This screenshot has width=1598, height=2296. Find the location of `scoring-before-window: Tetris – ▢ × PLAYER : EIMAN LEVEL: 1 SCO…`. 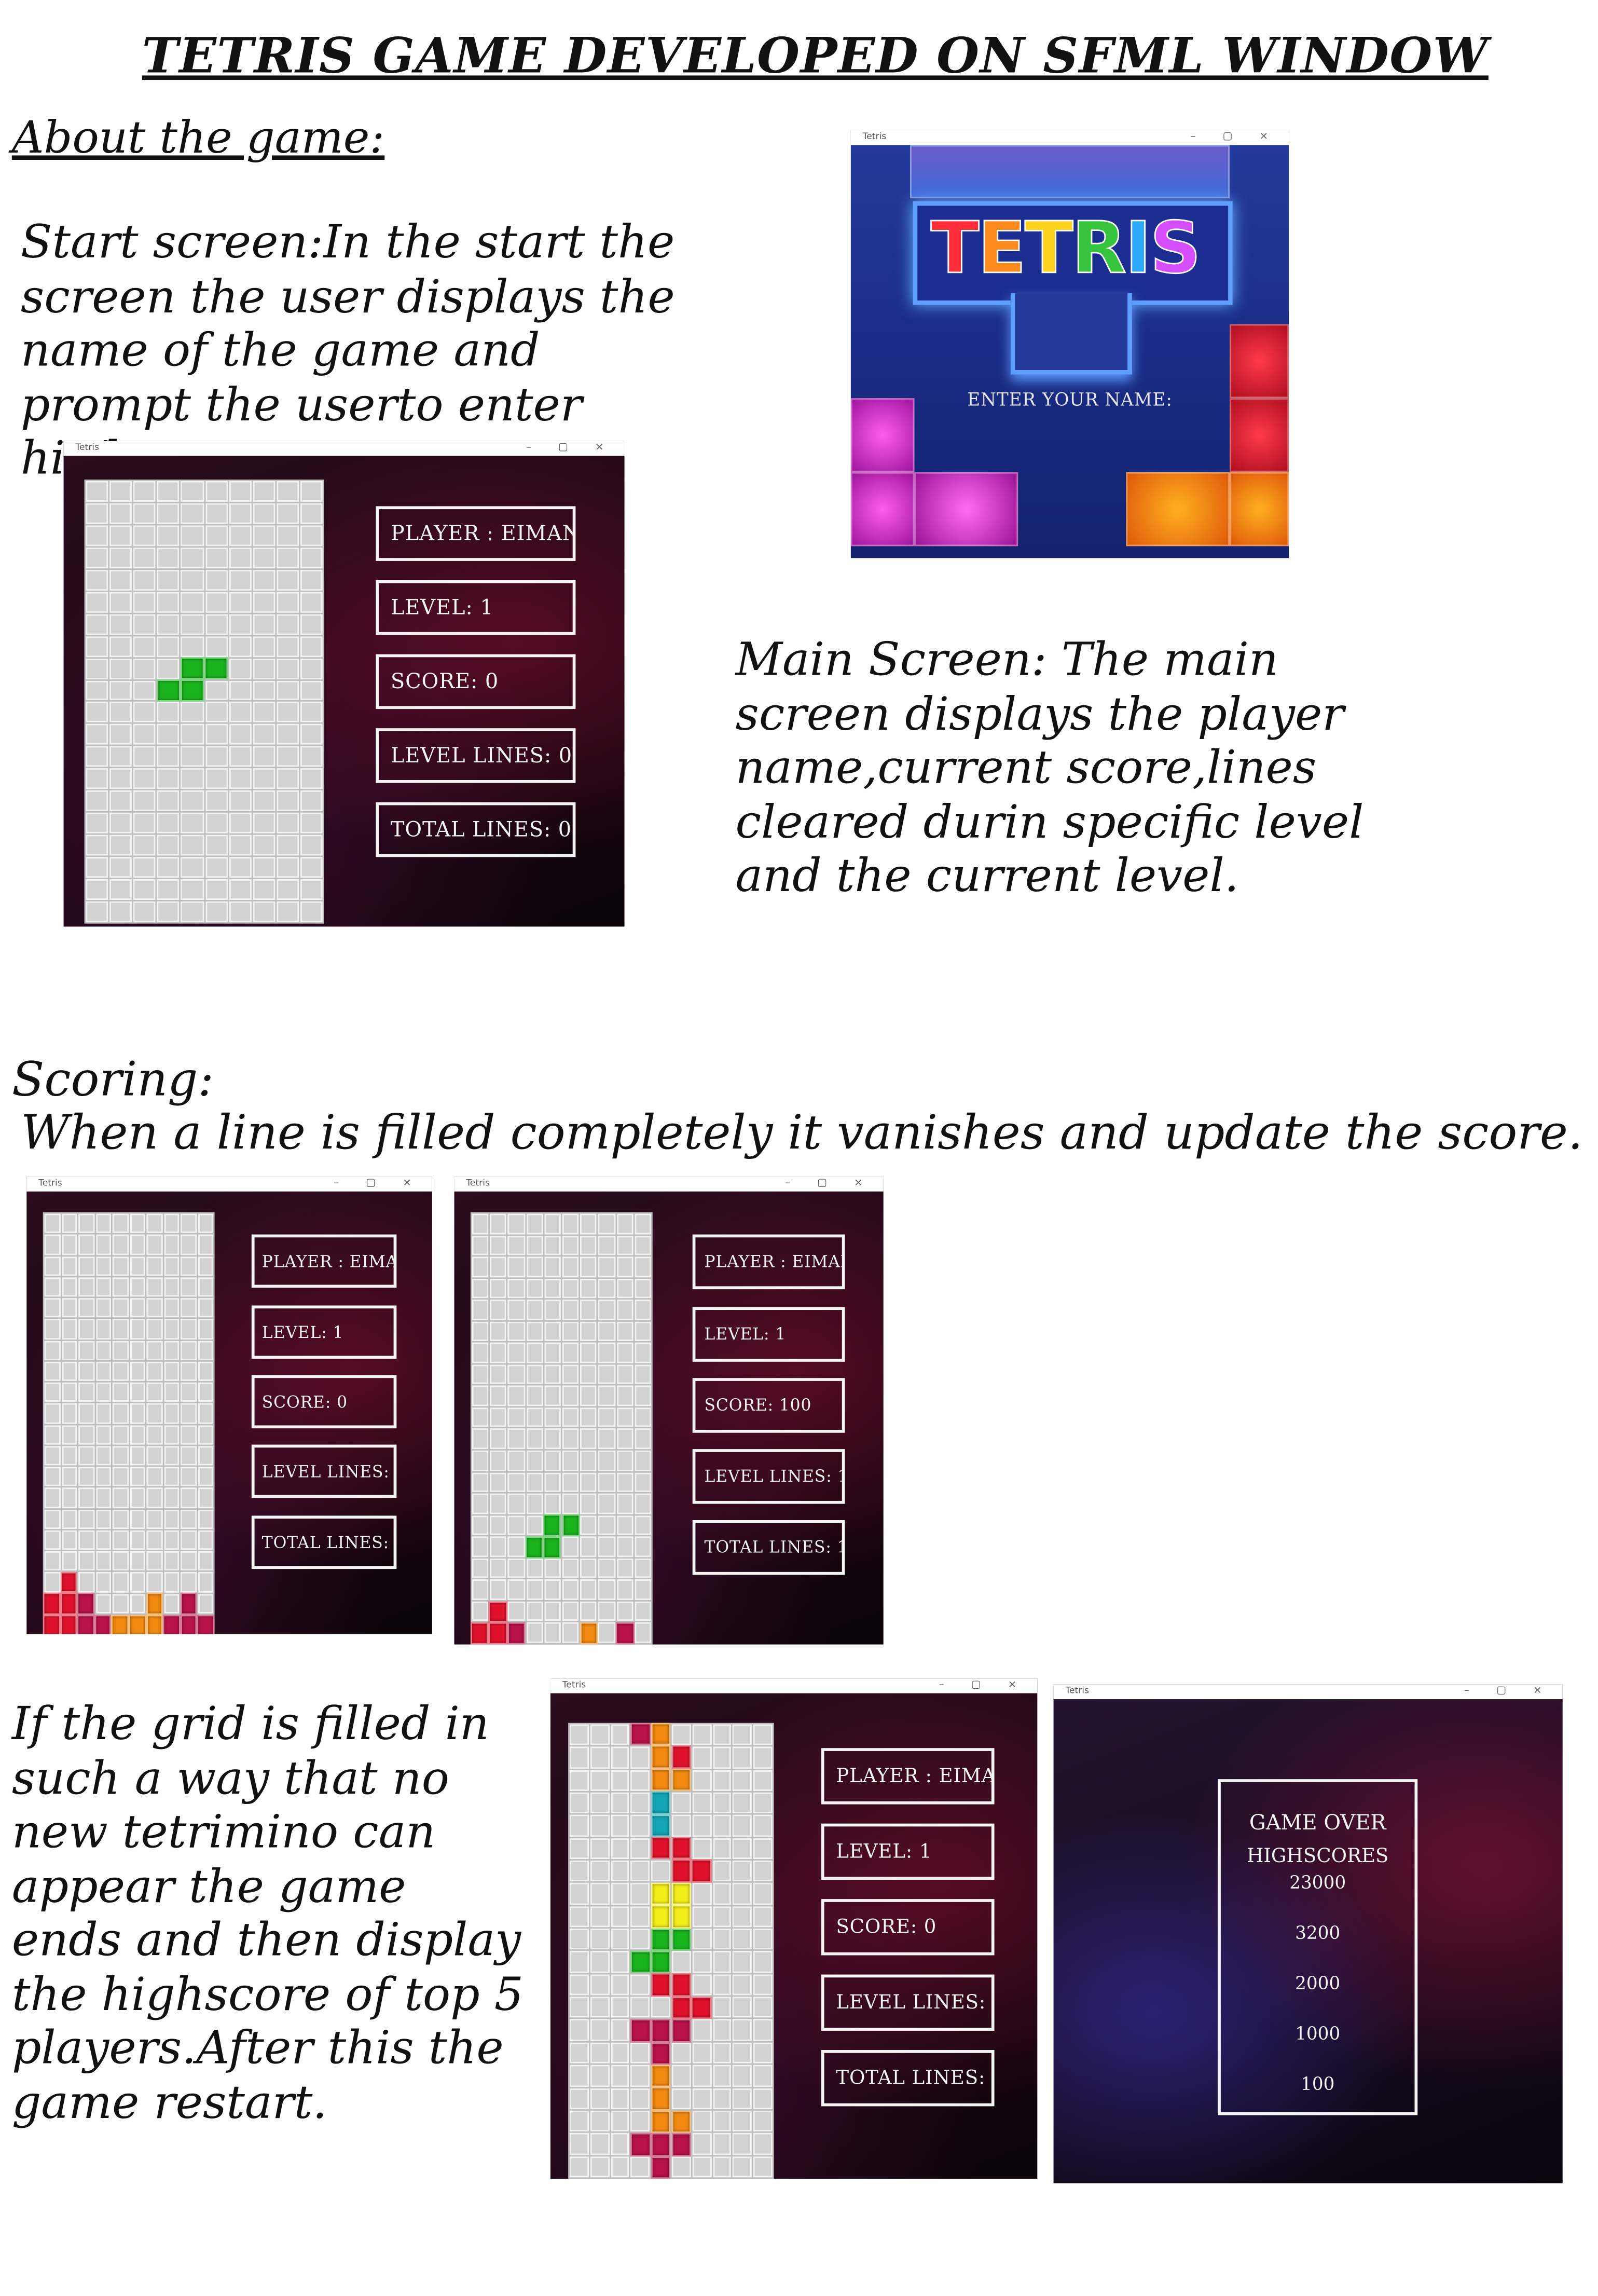

scoring-before-window: Tetris – ▢ × PLAYER : EIMAN LEVEL: 1 SCO… is located at coordinates (229, 1405).